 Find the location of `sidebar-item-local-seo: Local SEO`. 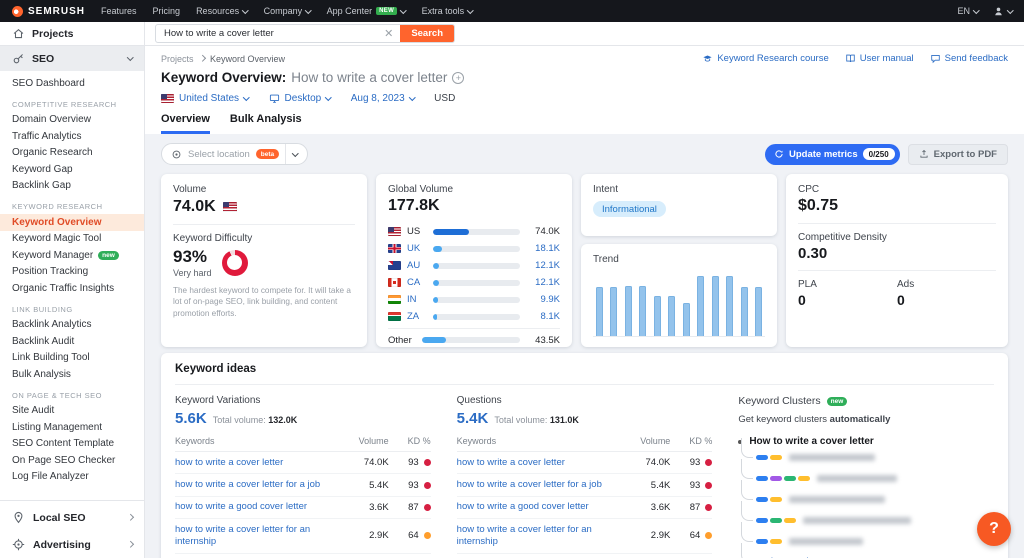

sidebar-item-local-seo: Local SEO is located at coordinates (72, 517).